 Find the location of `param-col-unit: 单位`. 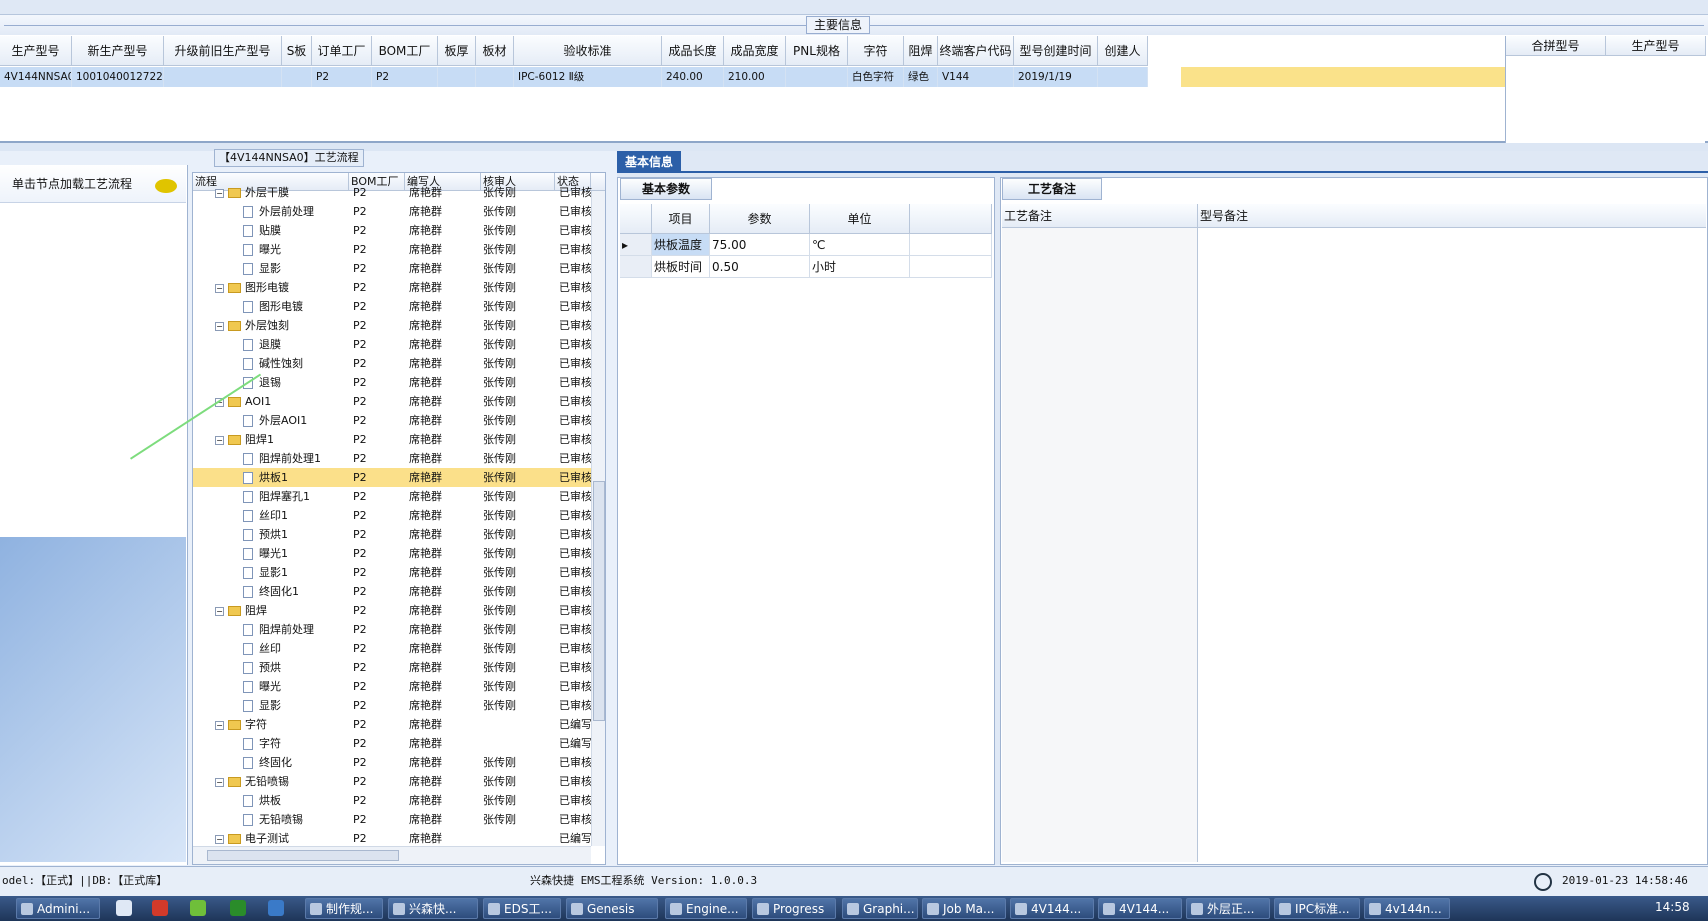

param-col-unit: 单位 is located at coordinates (860, 219).